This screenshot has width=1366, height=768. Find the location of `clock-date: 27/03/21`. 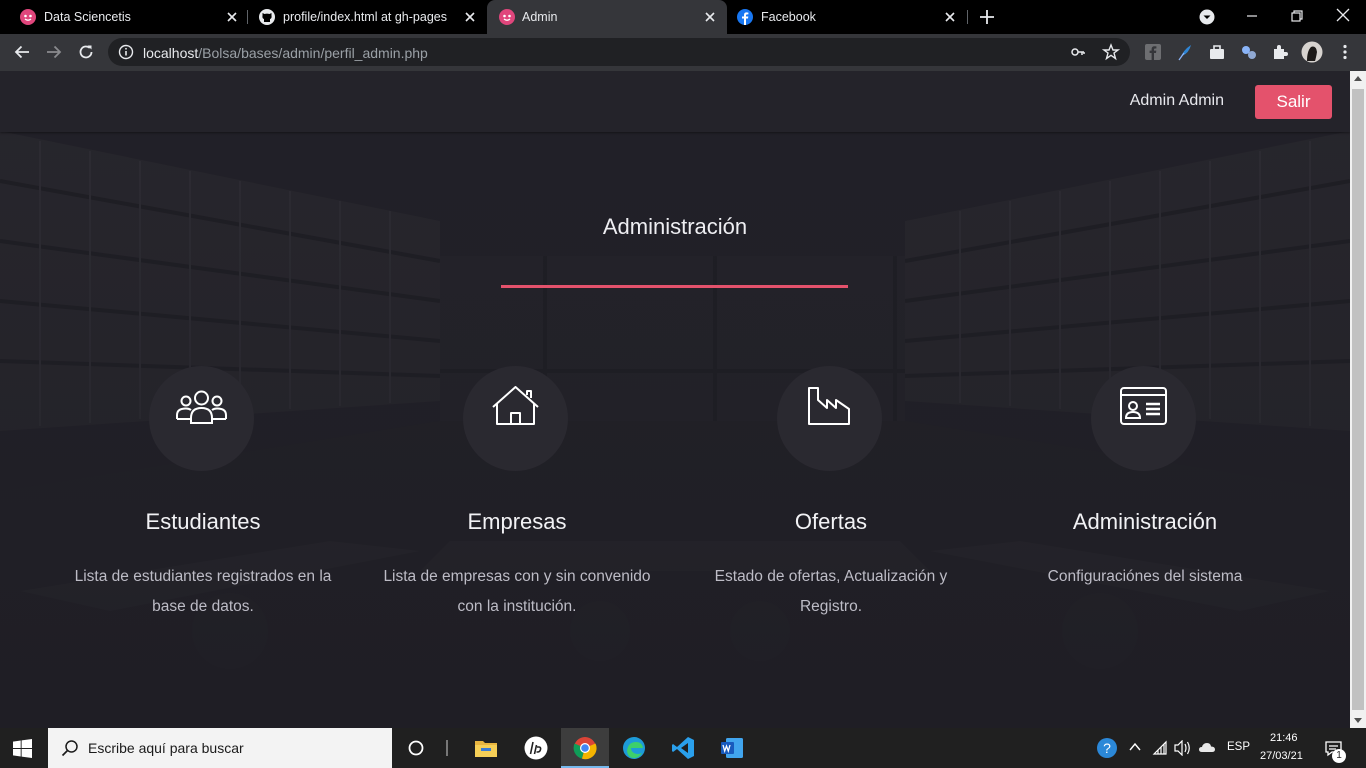

clock-date: 27/03/21 is located at coordinates (1281, 756).